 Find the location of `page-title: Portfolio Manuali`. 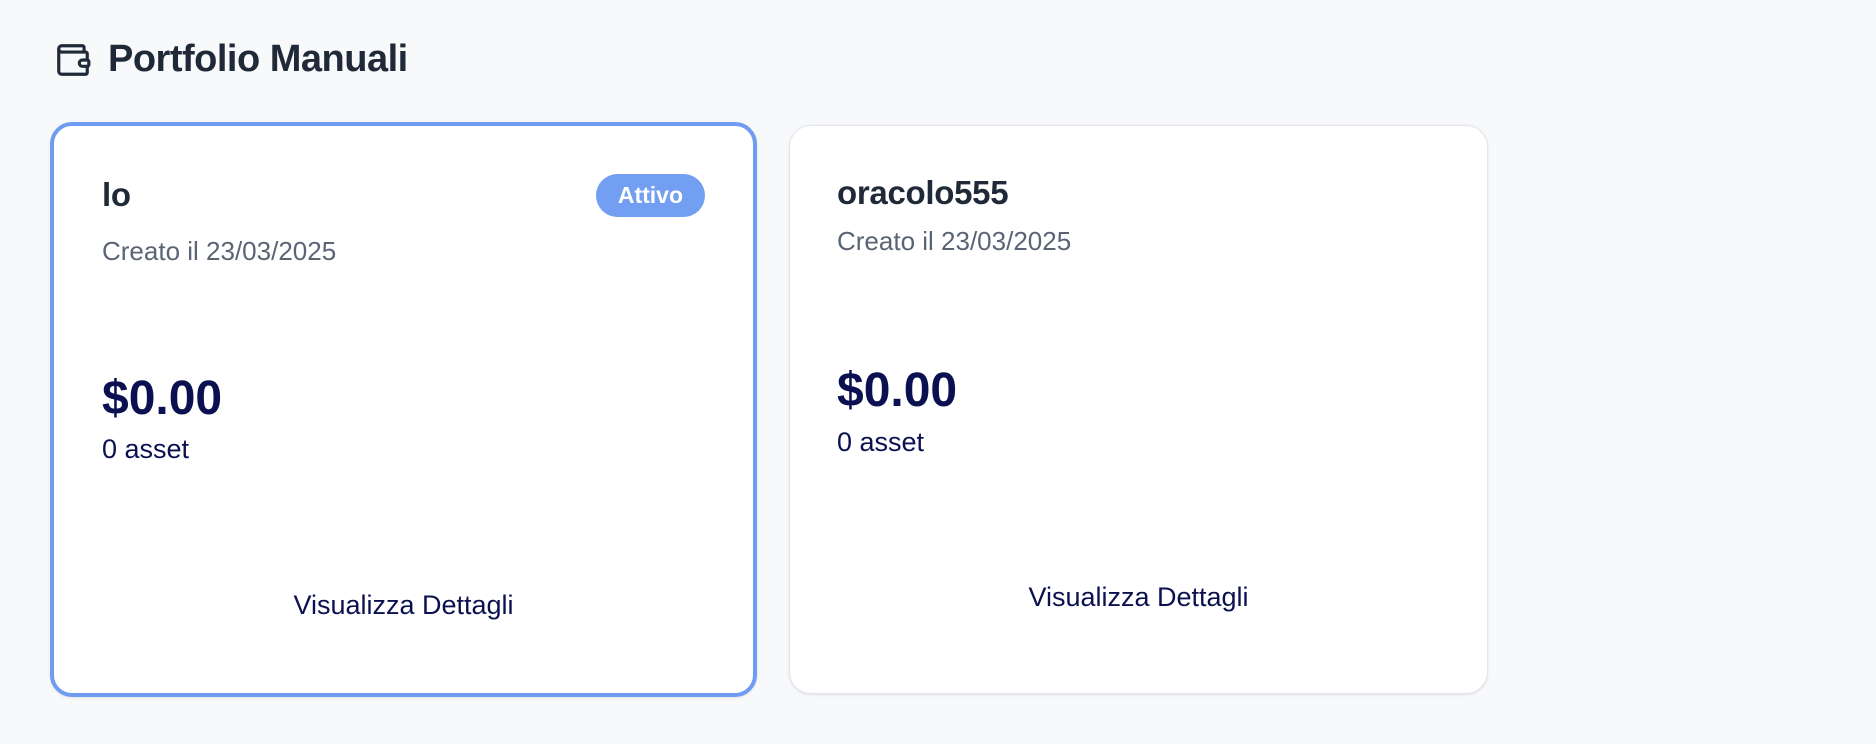

page-title: Portfolio Manuali is located at coordinates (258, 59).